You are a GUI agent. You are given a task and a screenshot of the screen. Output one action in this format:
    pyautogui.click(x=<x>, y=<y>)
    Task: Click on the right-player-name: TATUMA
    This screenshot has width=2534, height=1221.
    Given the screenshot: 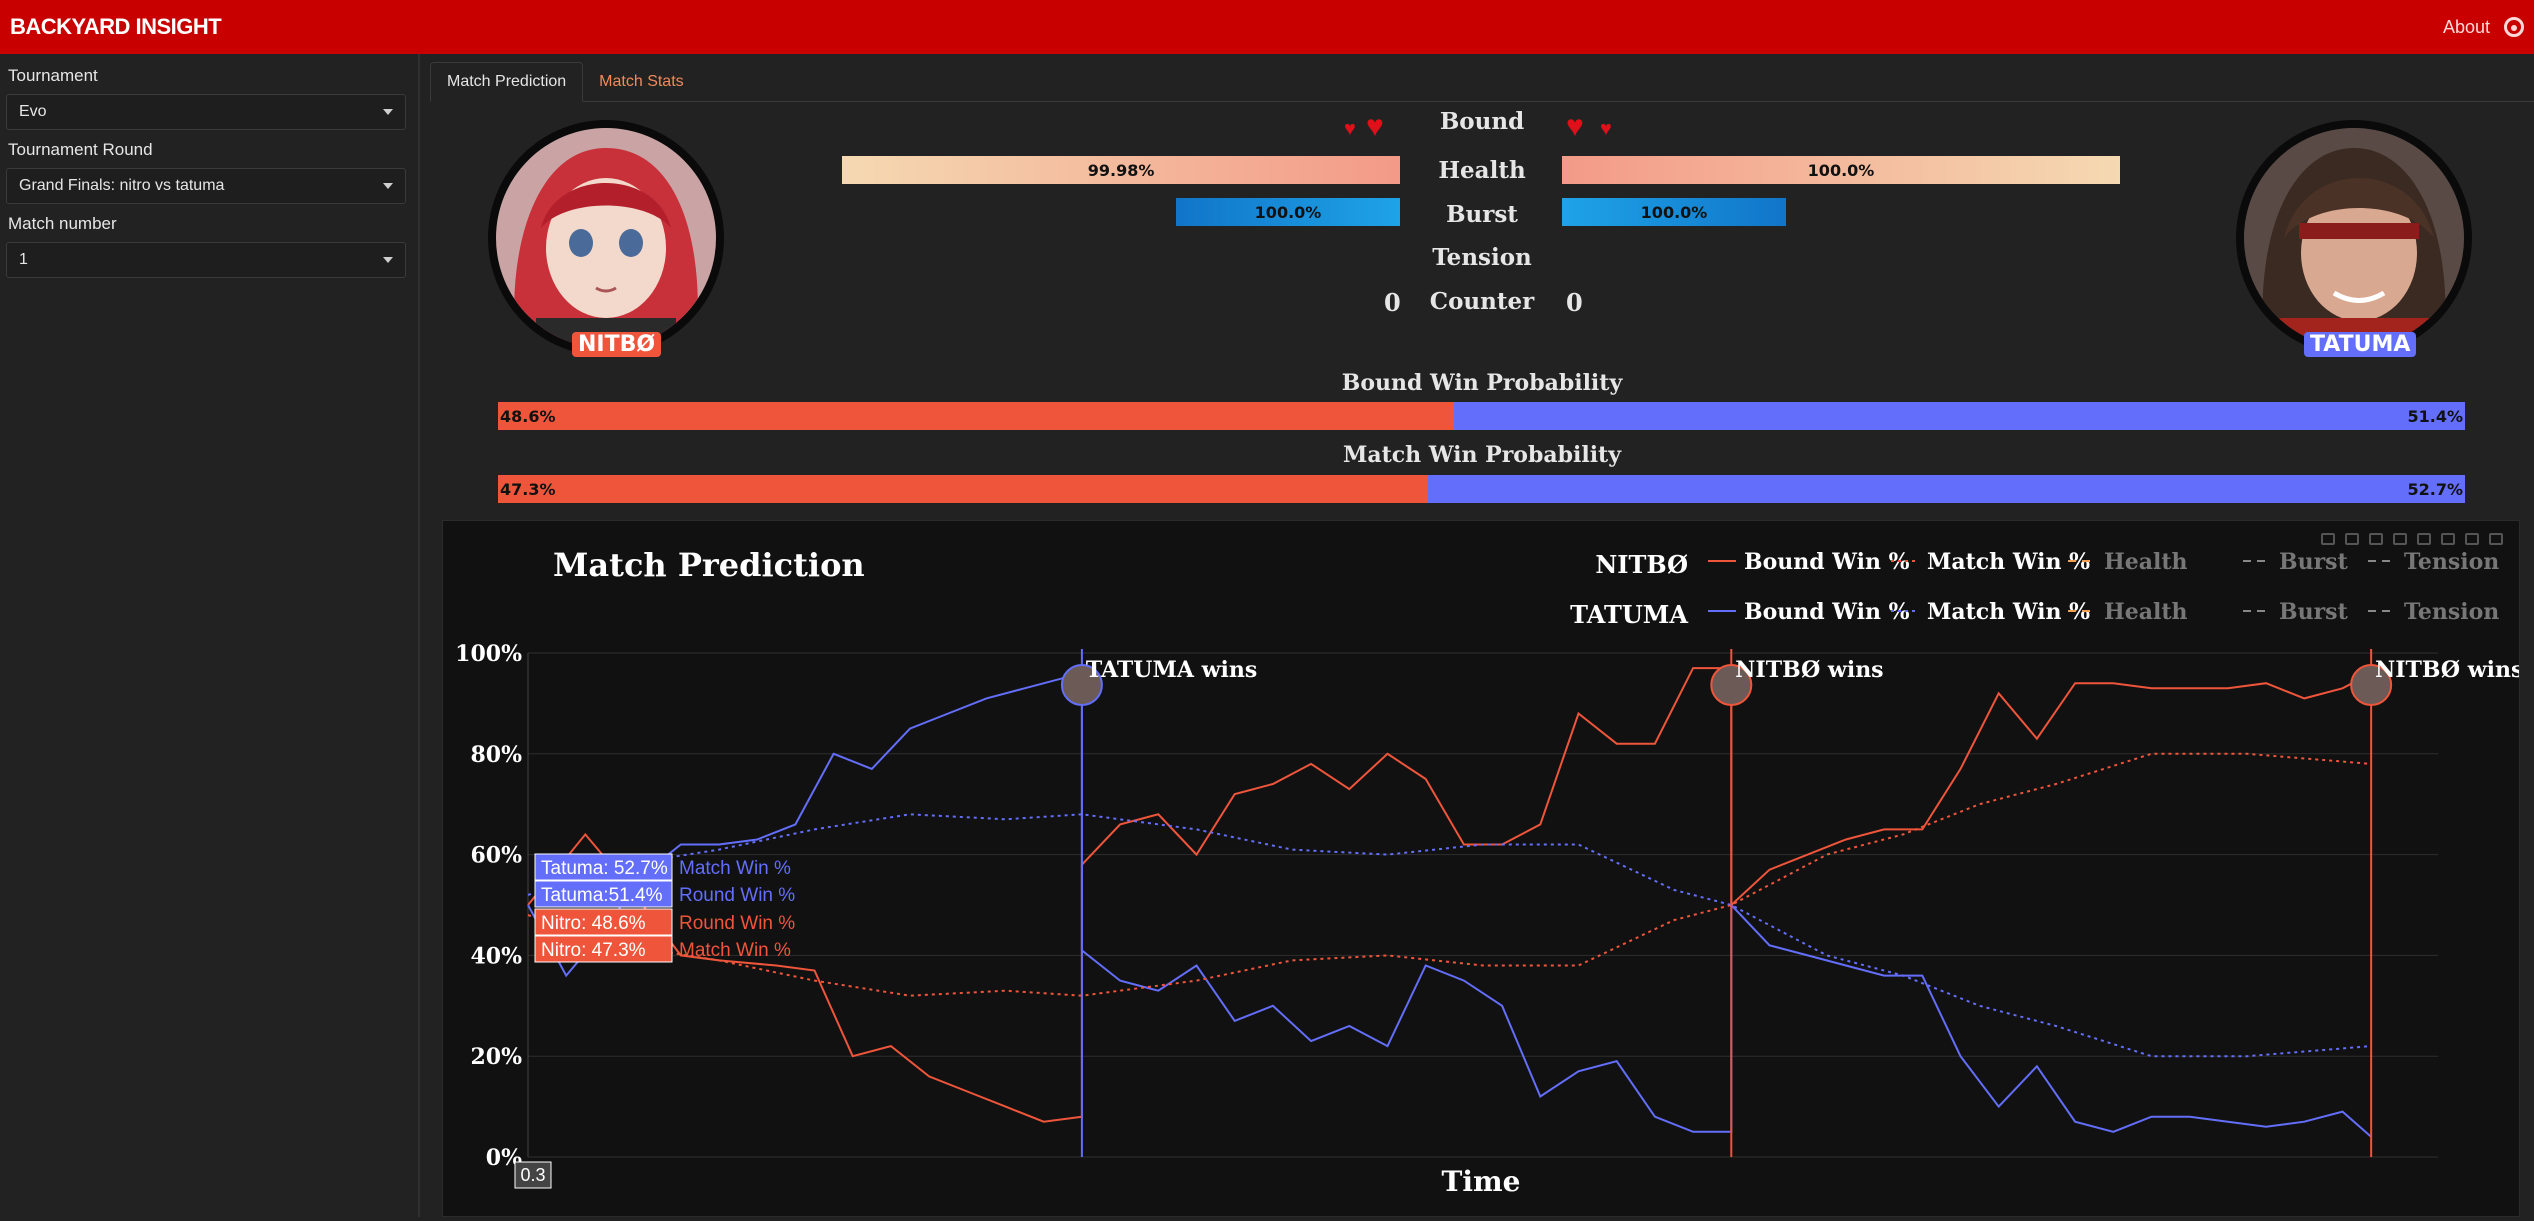 What is the action you would take?
    pyautogui.click(x=2360, y=344)
    